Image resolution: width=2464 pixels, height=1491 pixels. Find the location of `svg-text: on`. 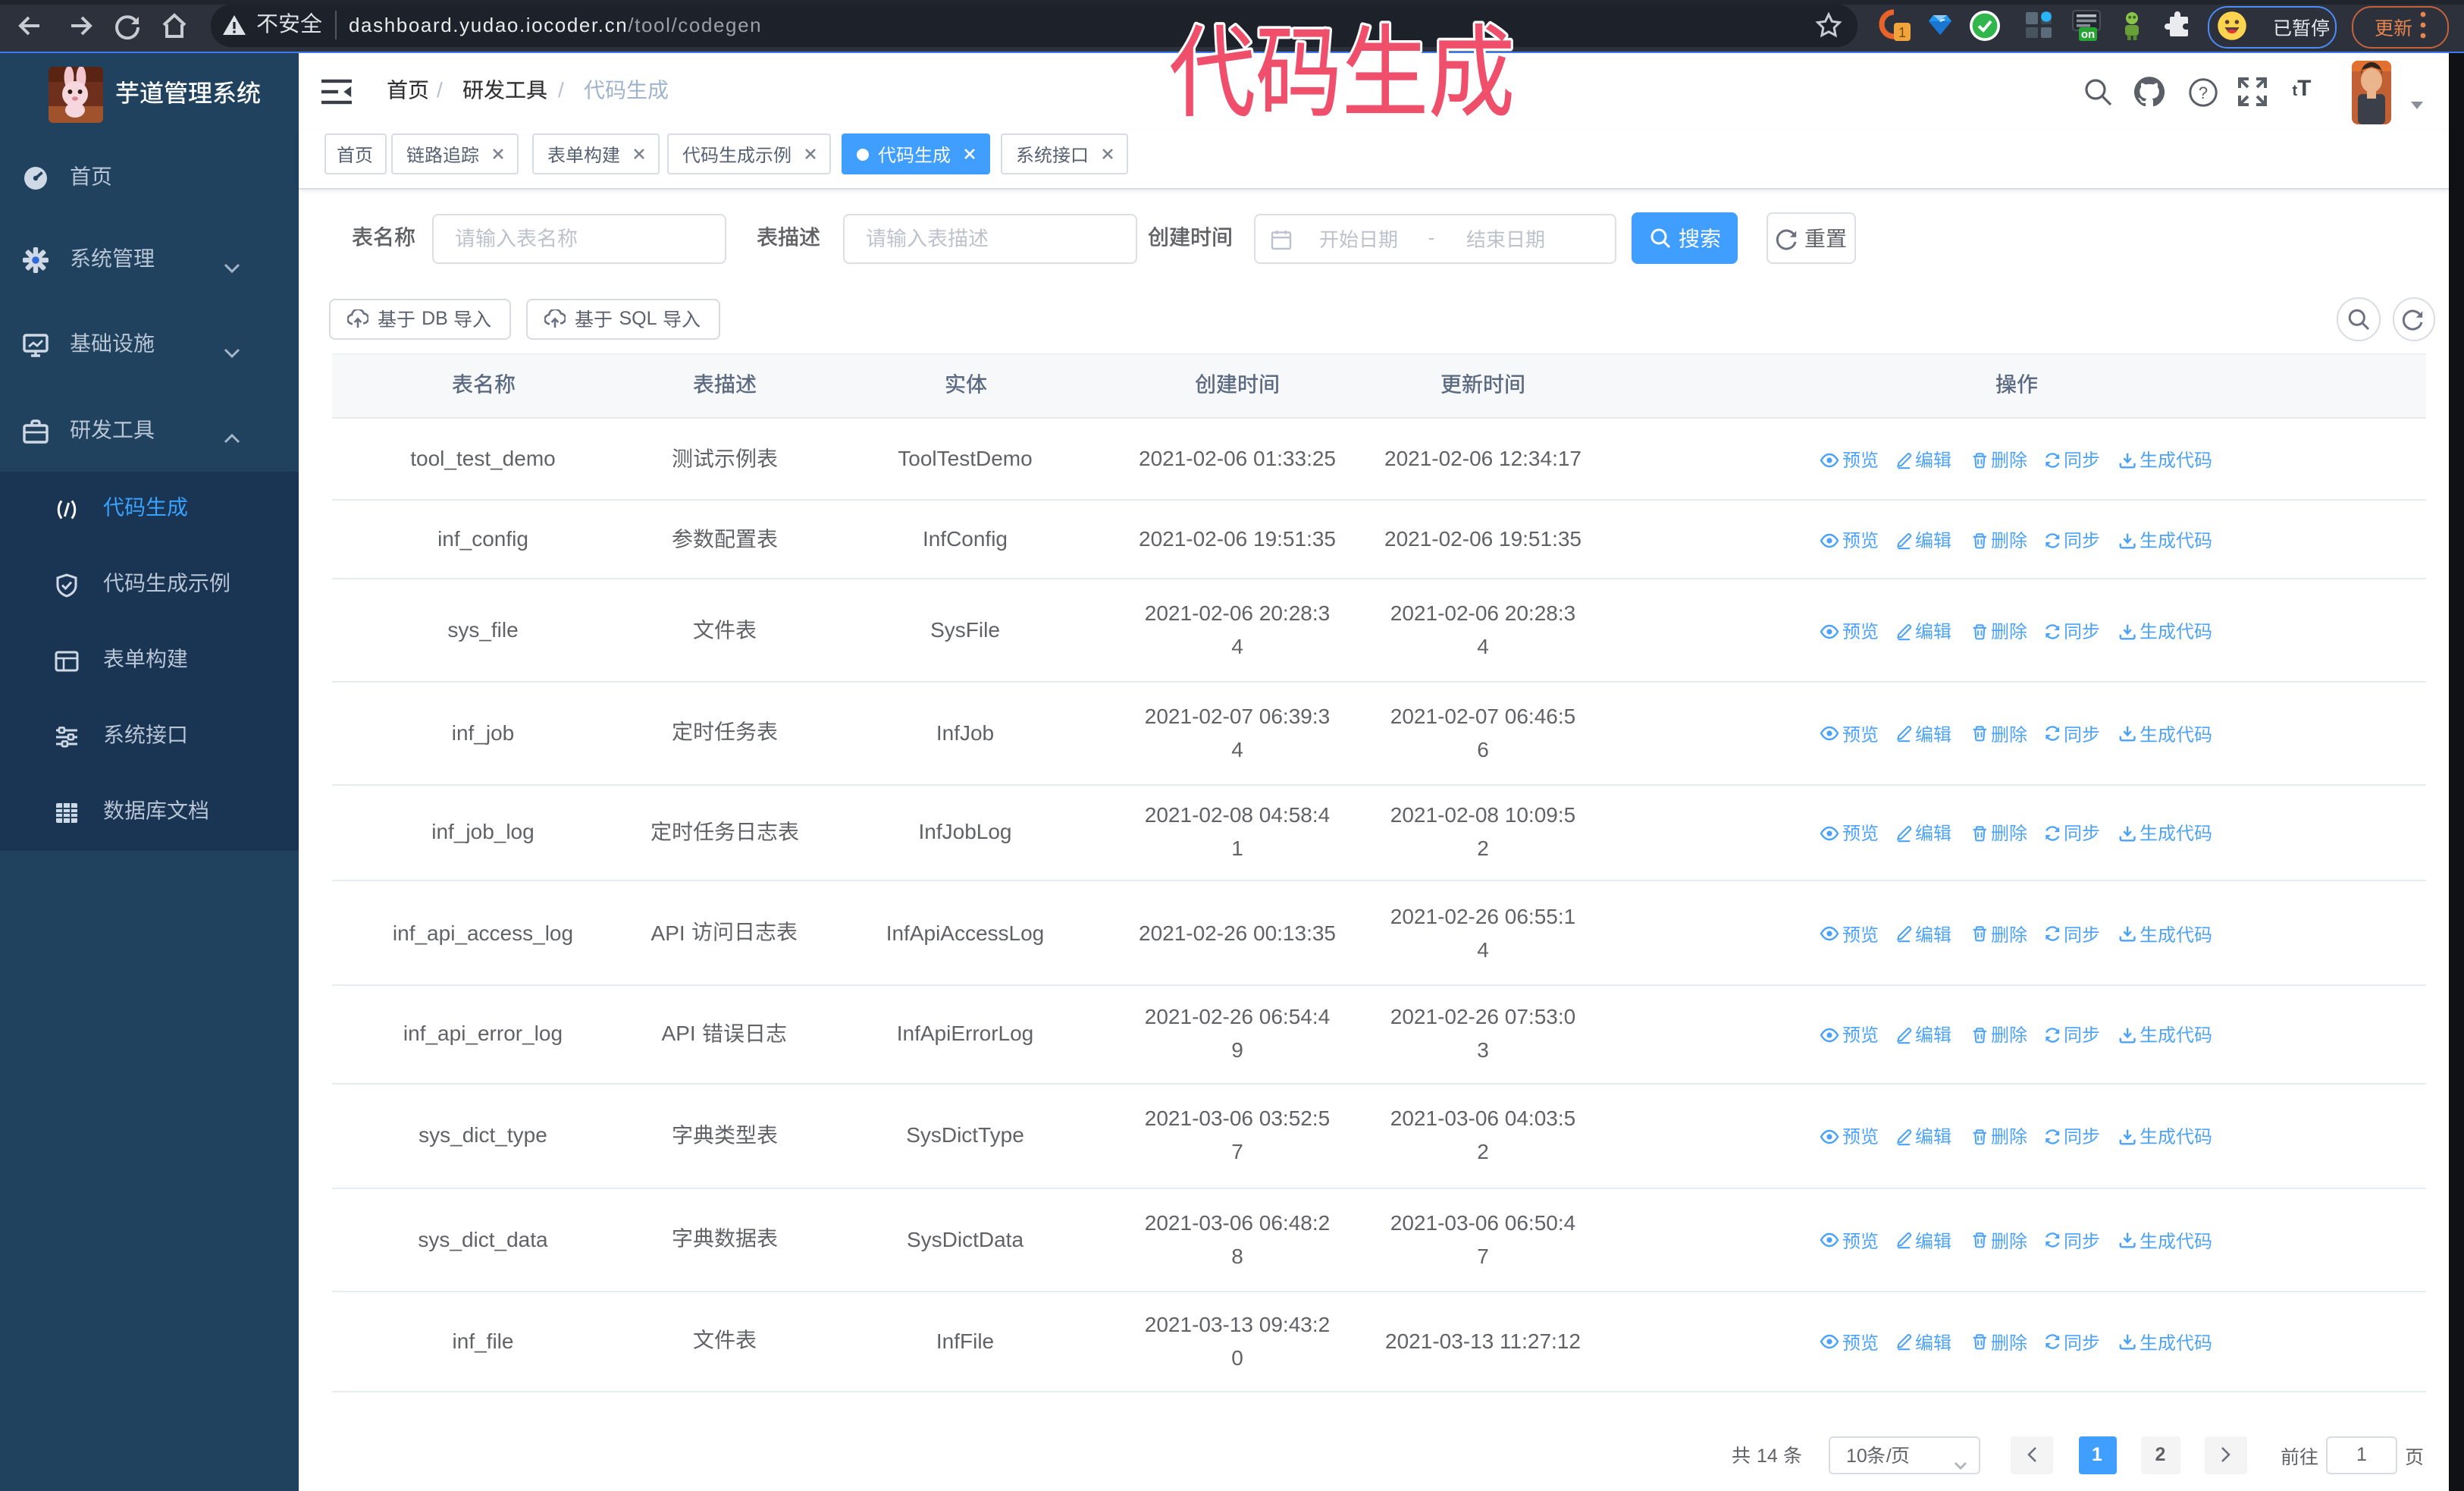

svg-text: on is located at coordinates (2088, 33).